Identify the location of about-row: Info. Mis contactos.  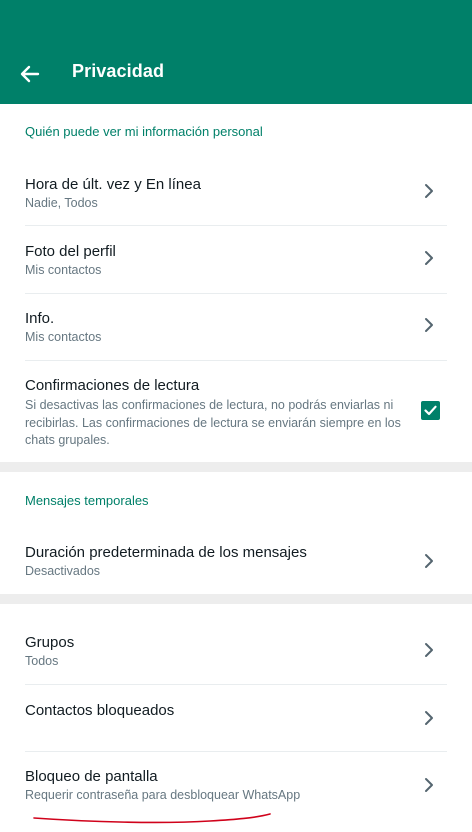
(236, 327).